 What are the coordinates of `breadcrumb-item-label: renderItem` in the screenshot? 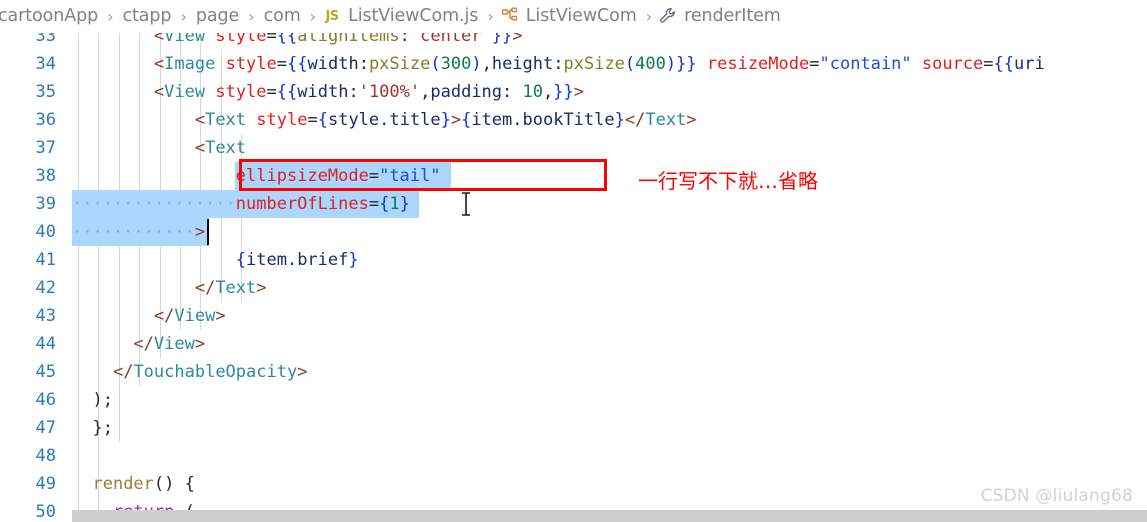 It's located at (732, 16).